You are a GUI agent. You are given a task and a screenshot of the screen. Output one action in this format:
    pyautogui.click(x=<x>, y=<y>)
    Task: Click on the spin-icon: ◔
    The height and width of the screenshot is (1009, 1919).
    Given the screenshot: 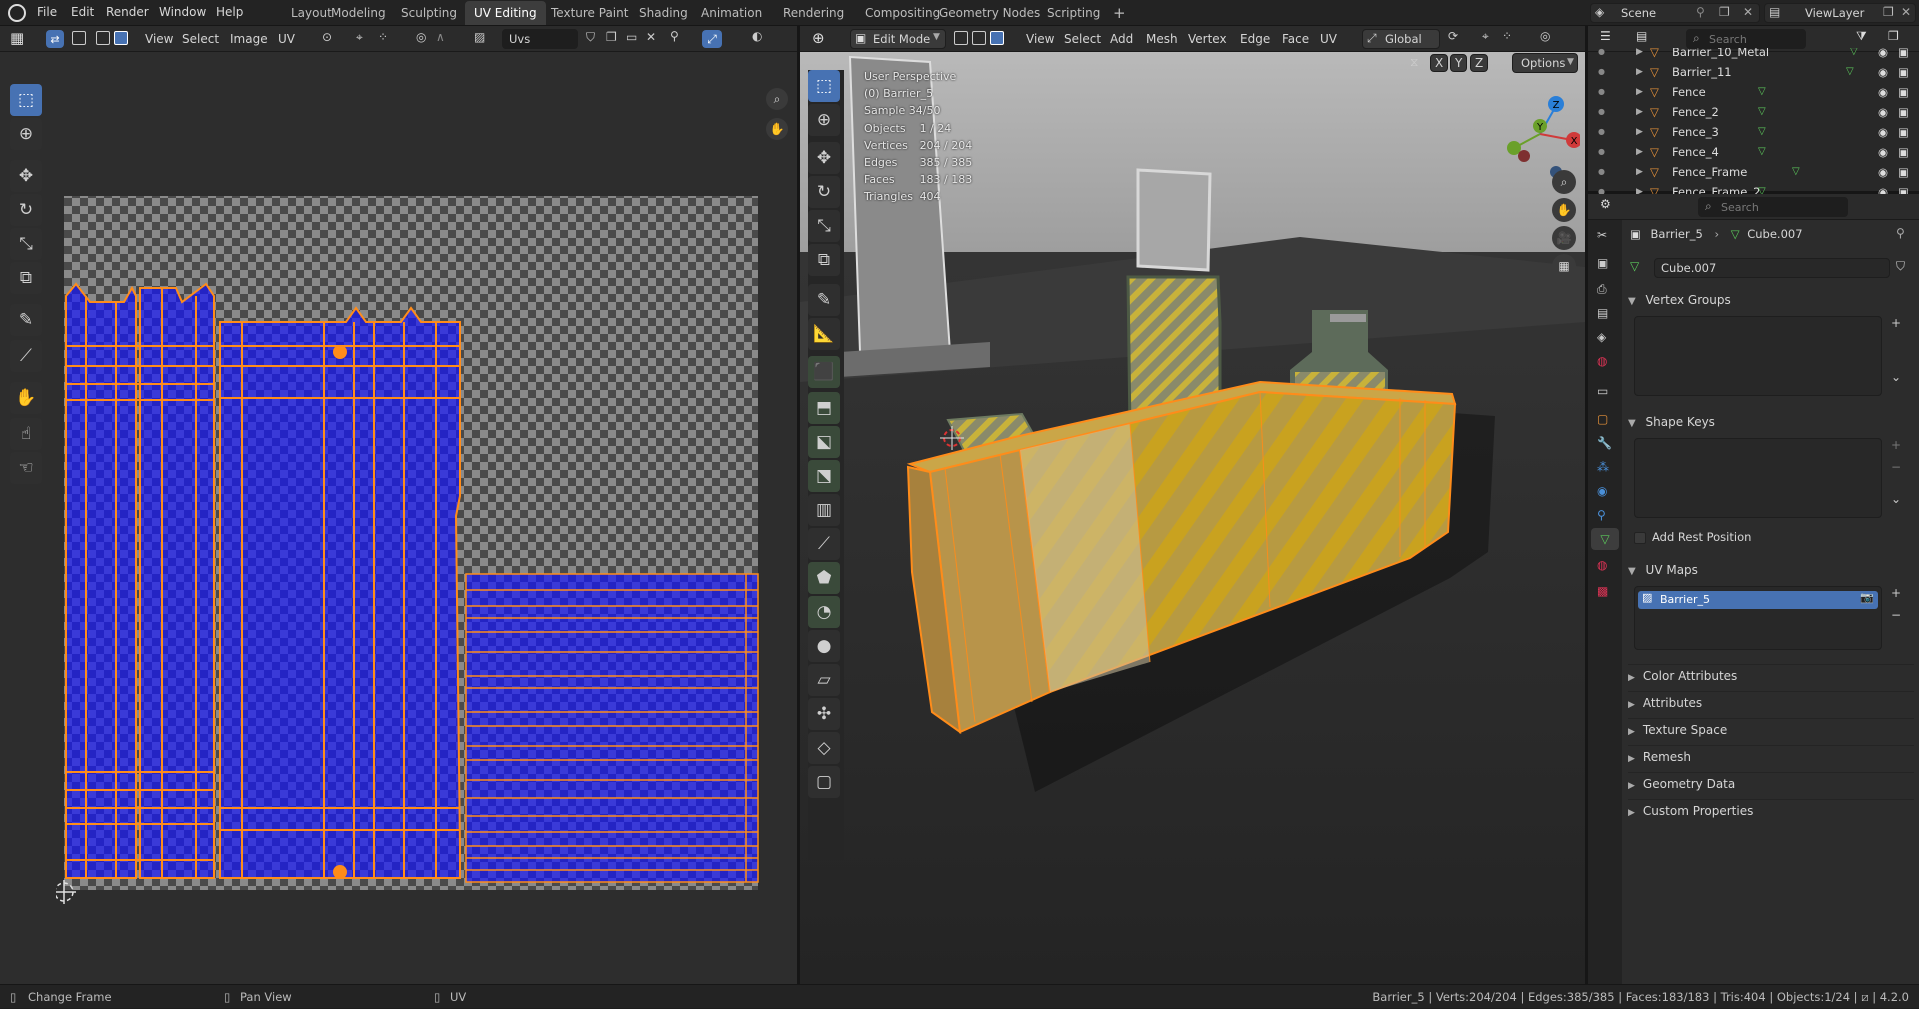 What is the action you would take?
    pyautogui.click(x=824, y=612)
    